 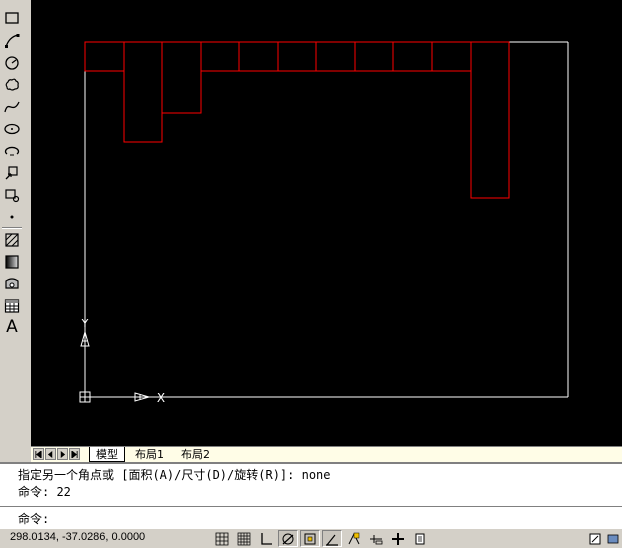 I want to click on first-arrow-icon, so click(x=38, y=454).